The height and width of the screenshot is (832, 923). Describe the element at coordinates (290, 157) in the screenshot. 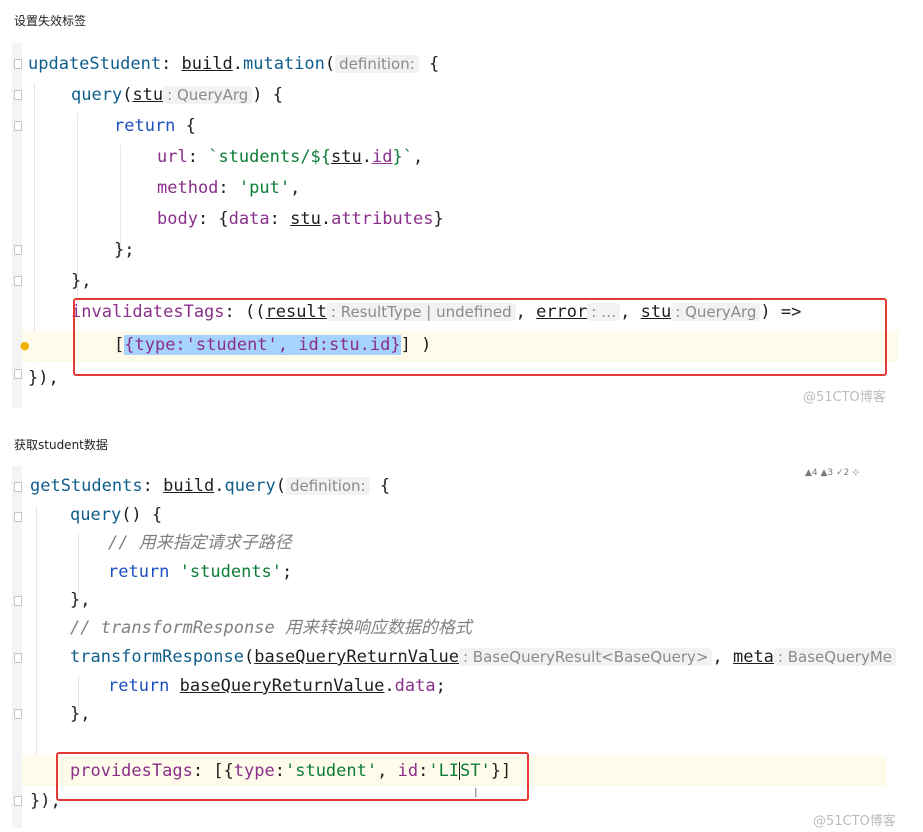

I see `code-line: url: `students/${stu.id}`,` at that location.